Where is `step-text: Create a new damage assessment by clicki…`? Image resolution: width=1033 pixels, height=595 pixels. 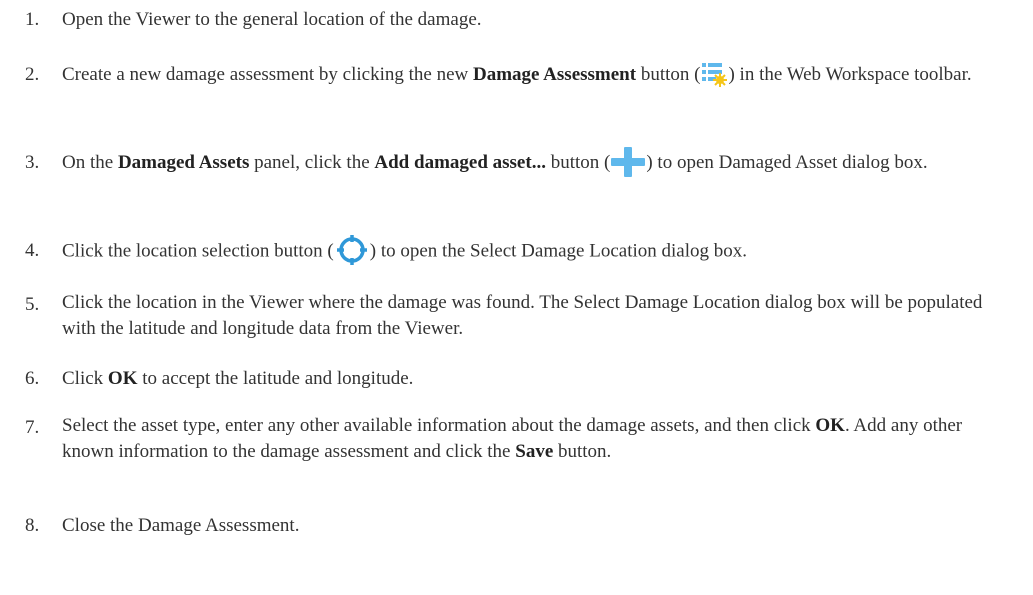 step-text: Create a new damage assessment by clicki… is located at coordinates (531, 75).